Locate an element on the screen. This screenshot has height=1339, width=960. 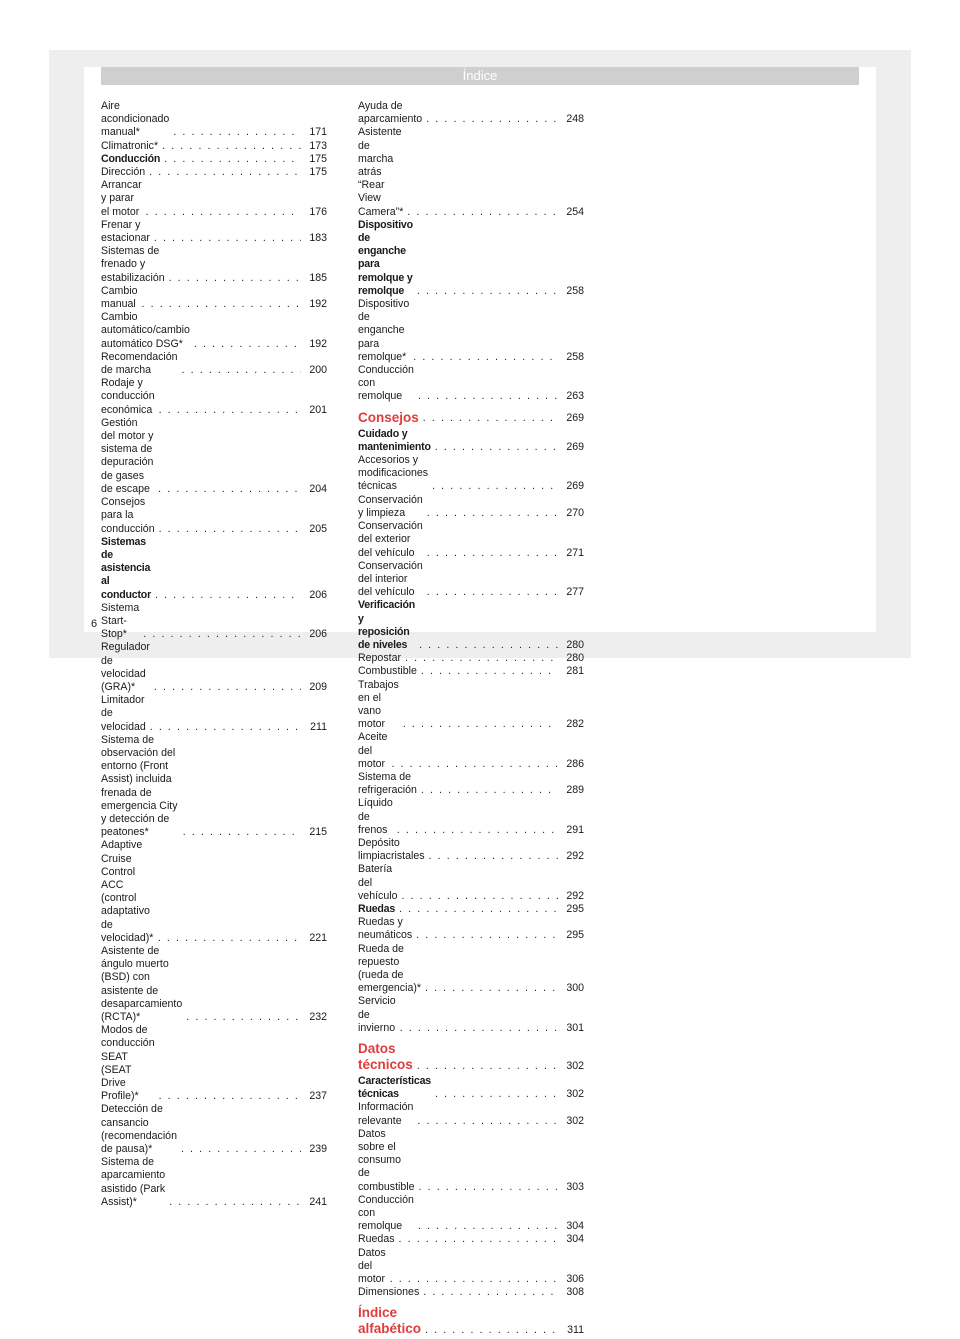
toc-entry-title: Aire acondicionado manual* is located at coordinates (135, 119).